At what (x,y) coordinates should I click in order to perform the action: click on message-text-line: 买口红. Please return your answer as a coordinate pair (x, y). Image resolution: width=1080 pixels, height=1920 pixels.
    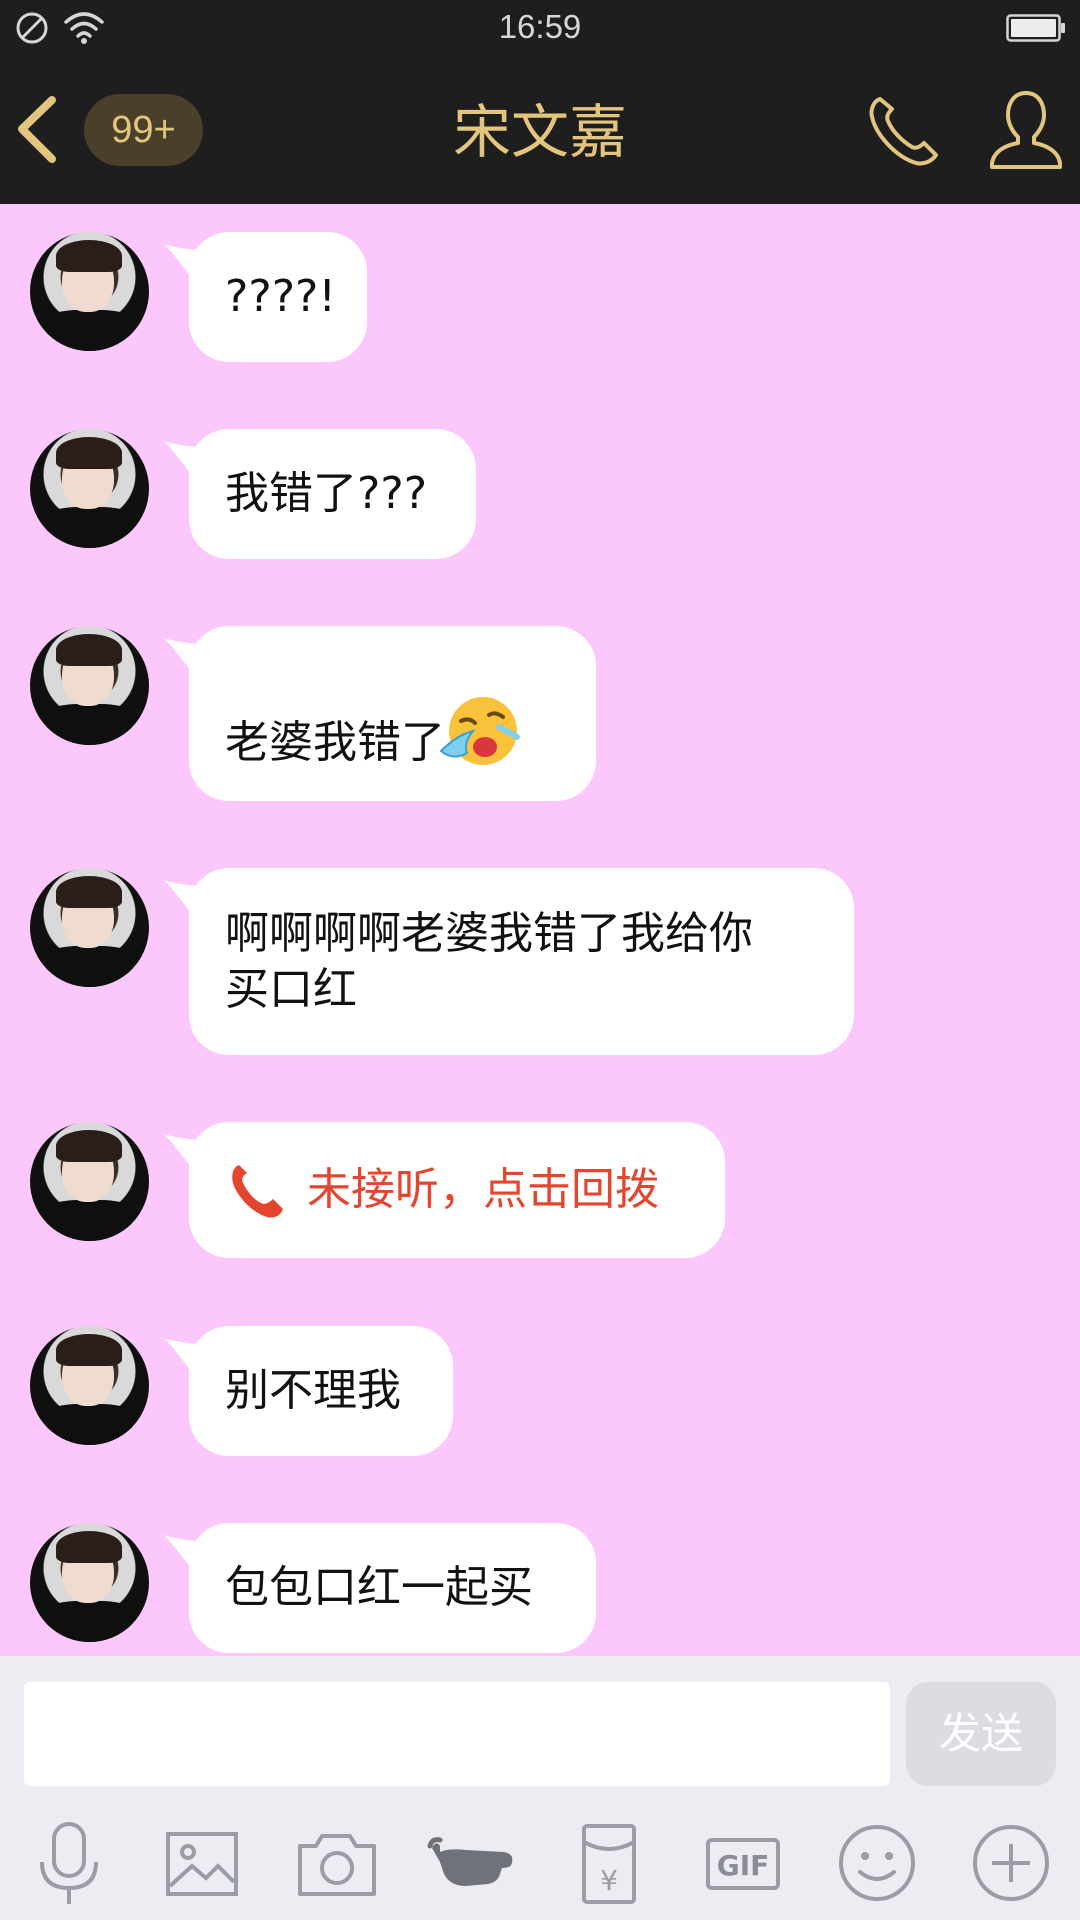
    Looking at the image, I should click on (291, 989).